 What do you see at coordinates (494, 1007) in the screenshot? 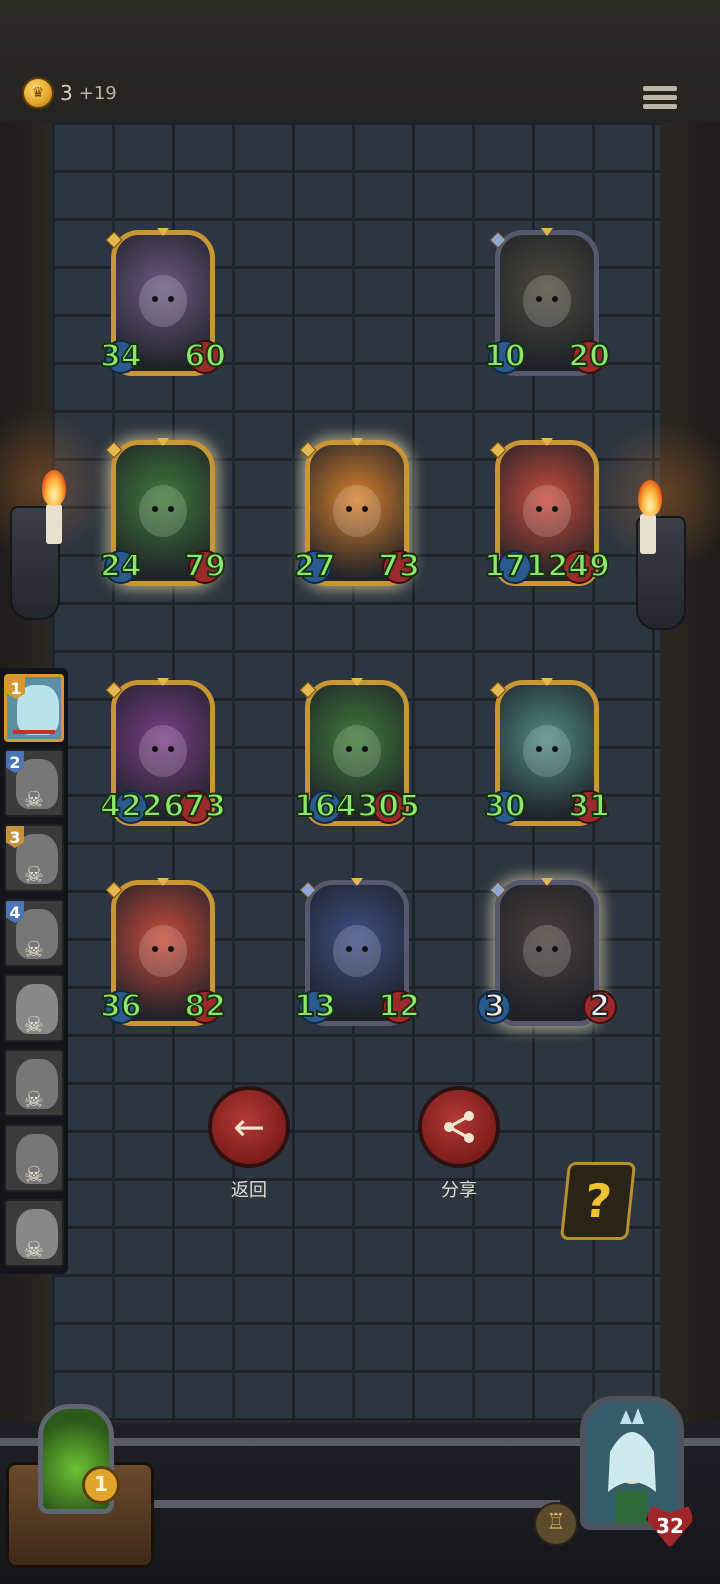
I see `attack-stat: 3` at bounding box center [494, 1007].